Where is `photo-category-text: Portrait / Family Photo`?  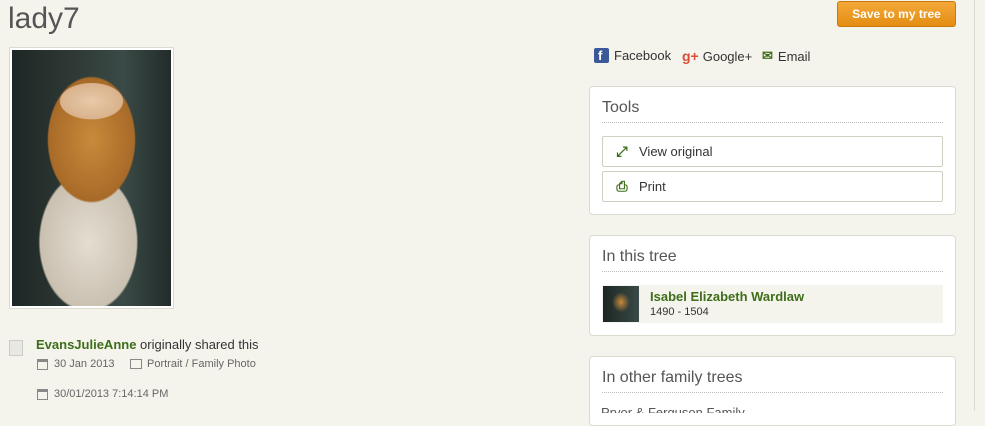
photo-category-text: Portrait / Family Photo is located at coordinates (201, 364).